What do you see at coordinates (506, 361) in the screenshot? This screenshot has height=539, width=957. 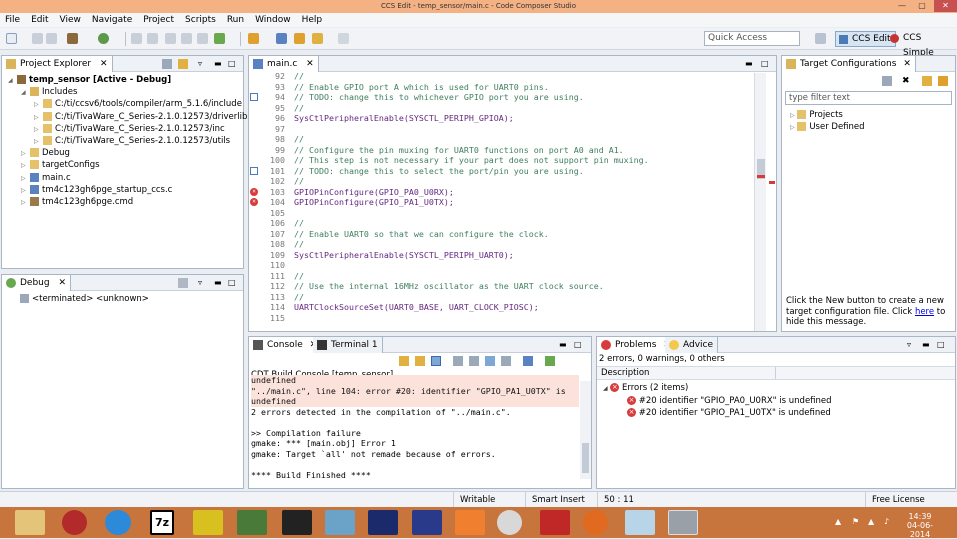 I see `display-console-icon` at bounding box center [506, 361].